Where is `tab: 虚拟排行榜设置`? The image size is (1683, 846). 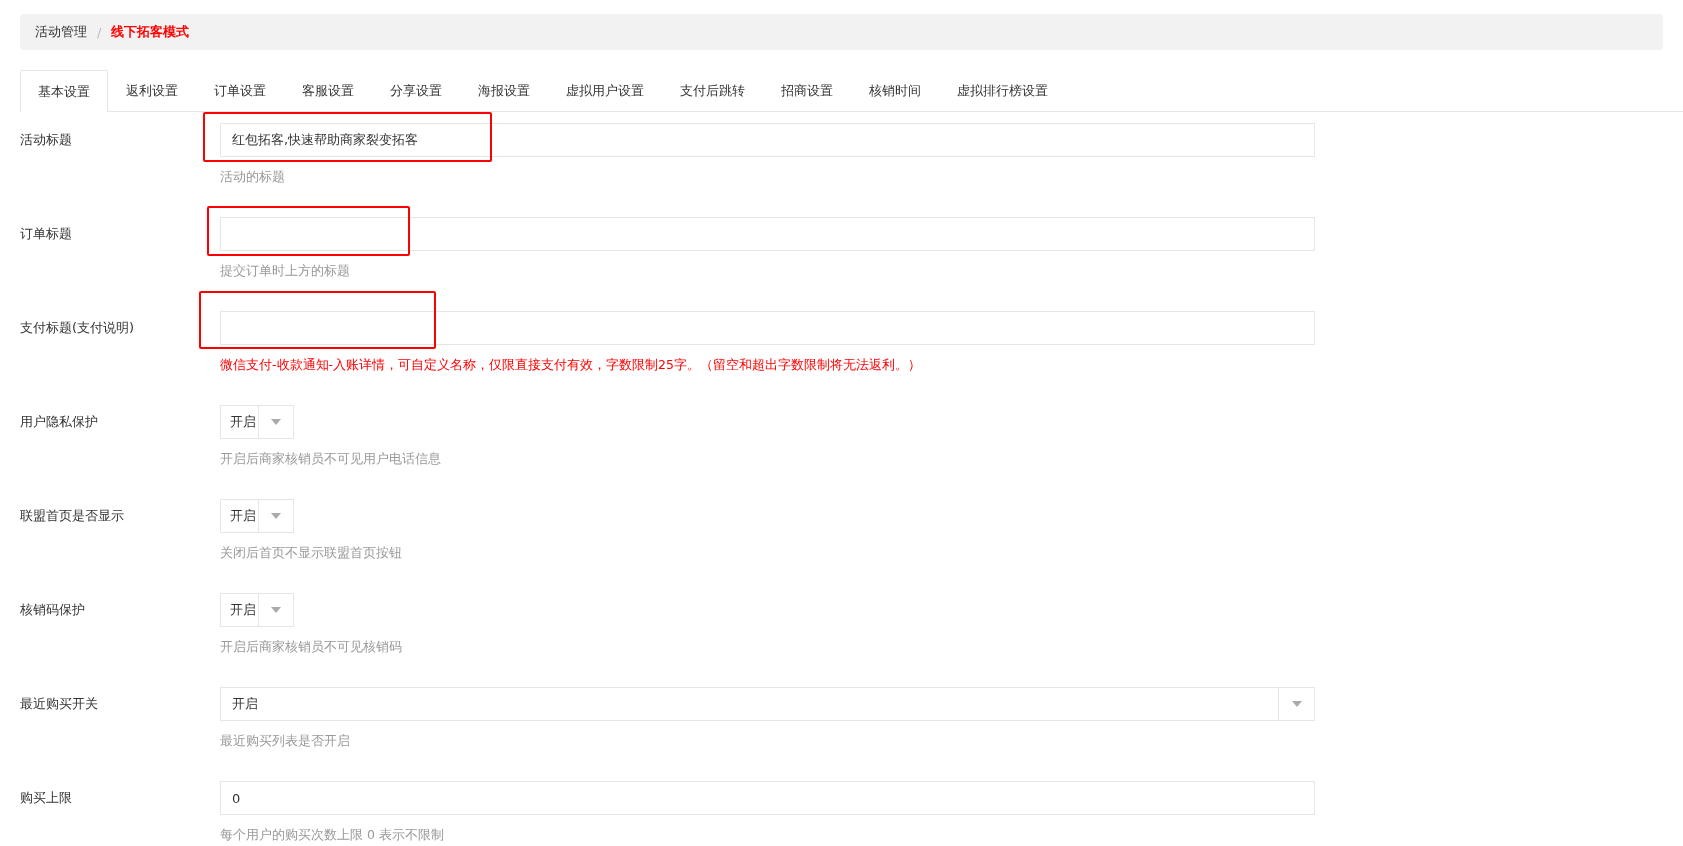 tab: 虚拟排行榜设置 is located at coordinates (1002, 90).